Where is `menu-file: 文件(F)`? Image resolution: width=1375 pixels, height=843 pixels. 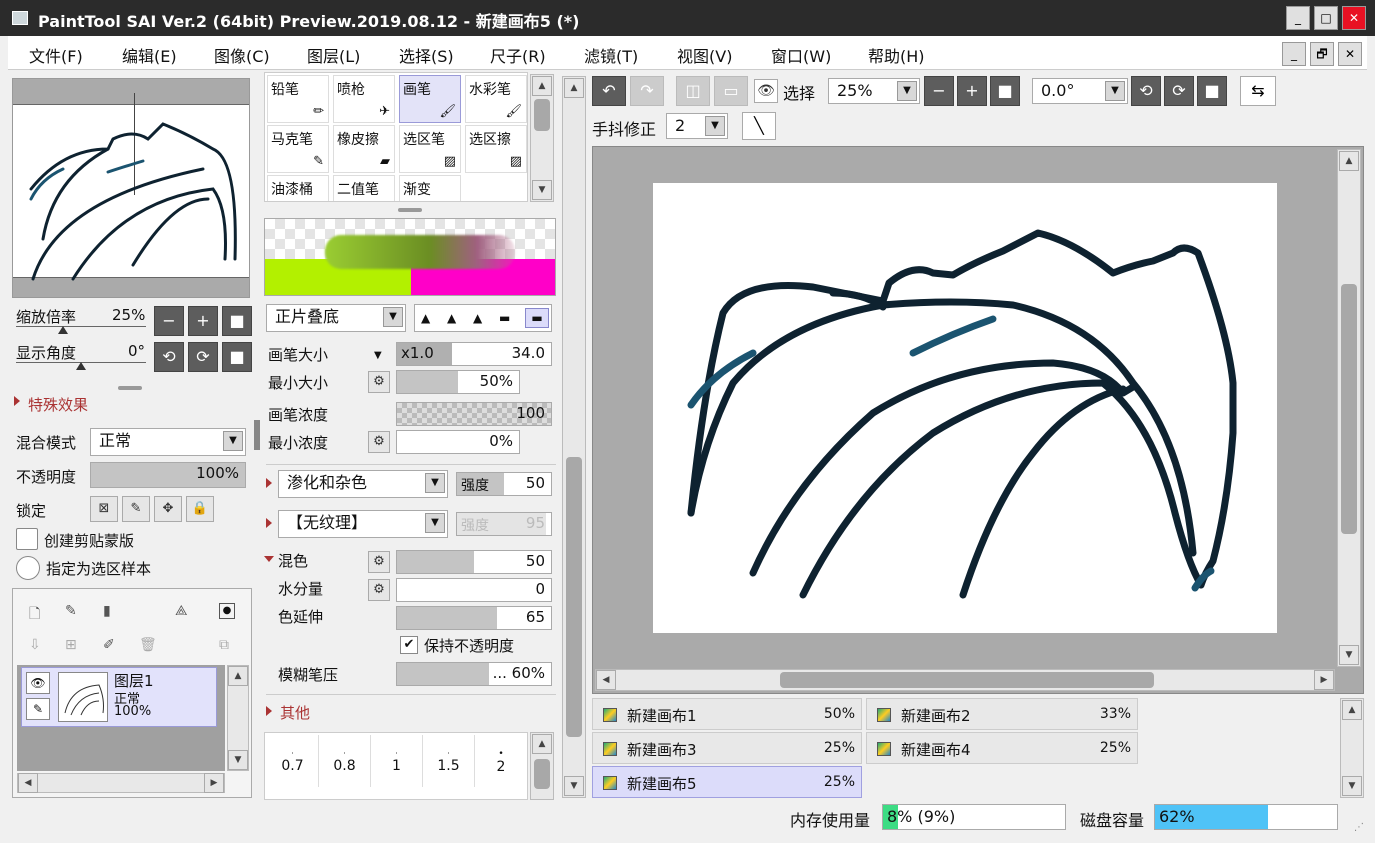
menu-file: 文件(F) is located at coordinates (56, 55).